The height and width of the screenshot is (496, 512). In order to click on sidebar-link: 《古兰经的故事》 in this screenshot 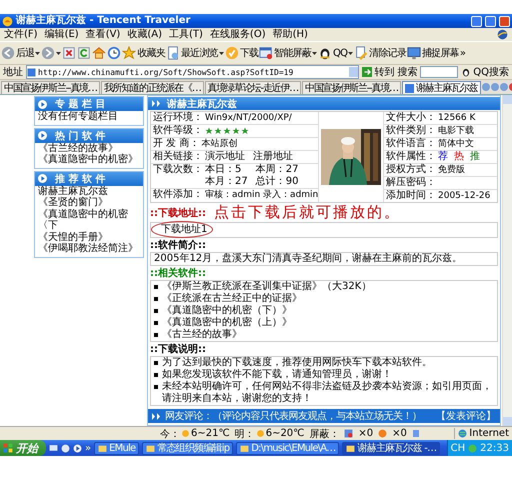, I will do `click(89, 148)`.